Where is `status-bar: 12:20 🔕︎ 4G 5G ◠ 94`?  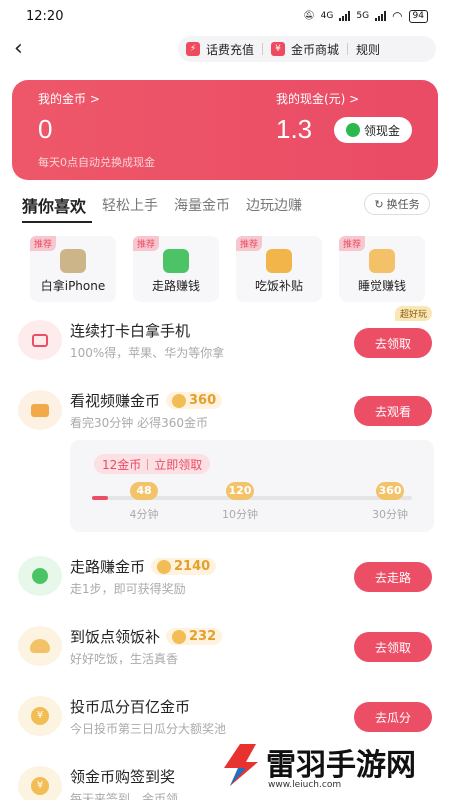
status-bar: 12:20 🔕︎ 4G 5G ◠ 94 is located at coordinates (225, 16).